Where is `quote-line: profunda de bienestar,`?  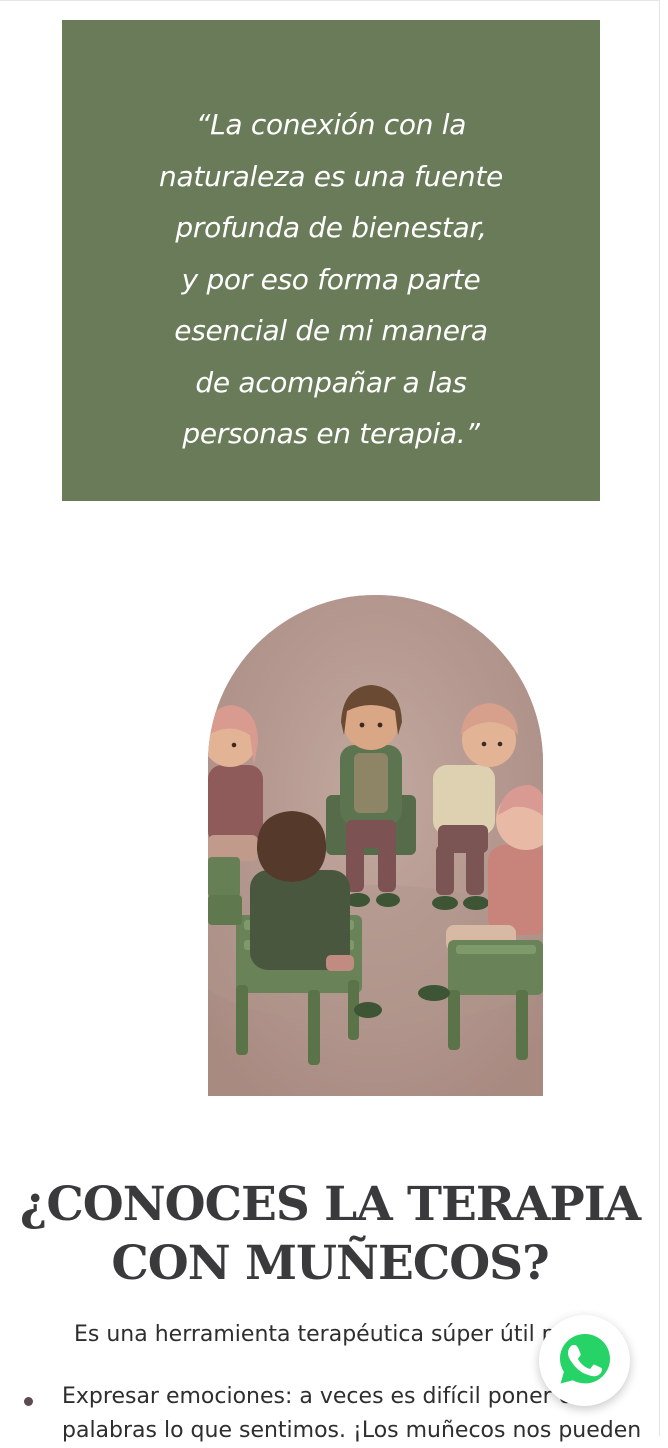
quote-line: profunda de bienestar, is located at coordinates (331, 227).